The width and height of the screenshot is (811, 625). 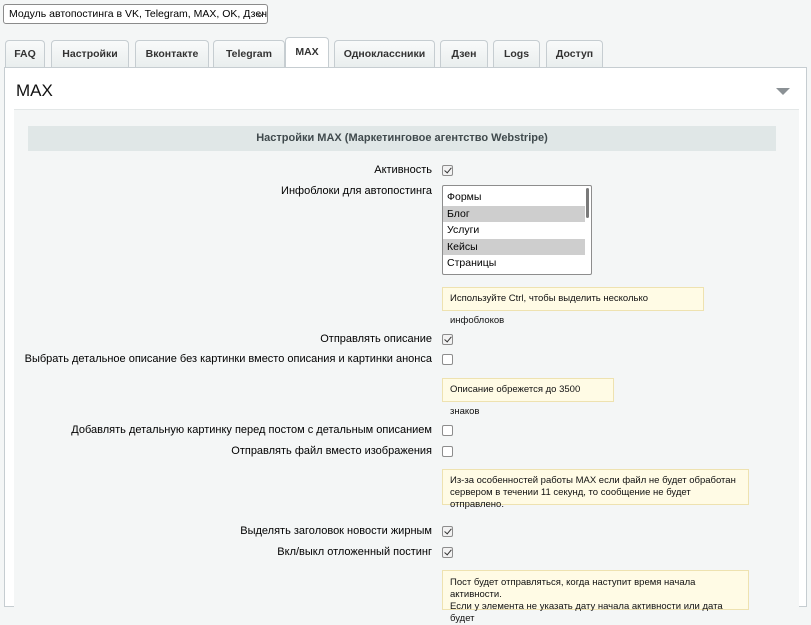 What do you see at coordinates (783, 91) in the screenshot?
I see `collapse-icon` at bounding box center [783, 91].